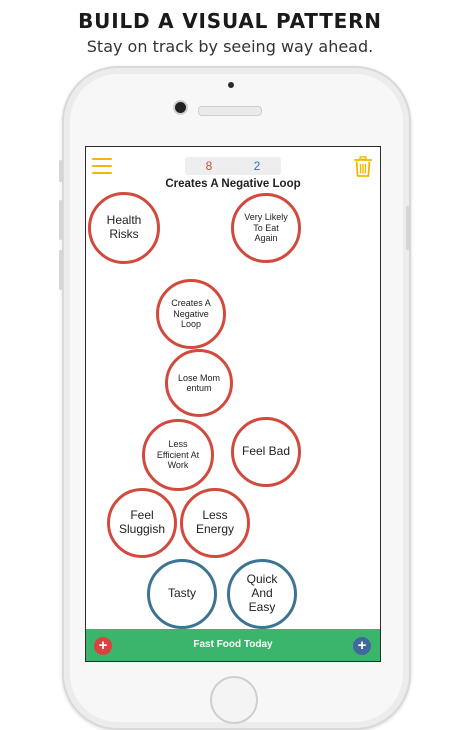  I want to click on bubble-label: Feel Sluggish, so click(142, 523).